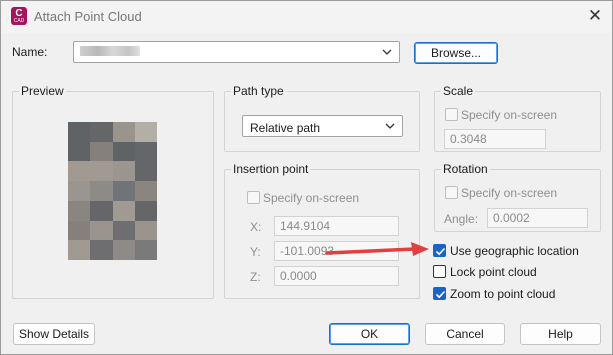 This screenshot has height=355, width=613. Describe the element at coordinates (19, 21) in the screenshot. I see `app-icon-sub: CAD` at that location.